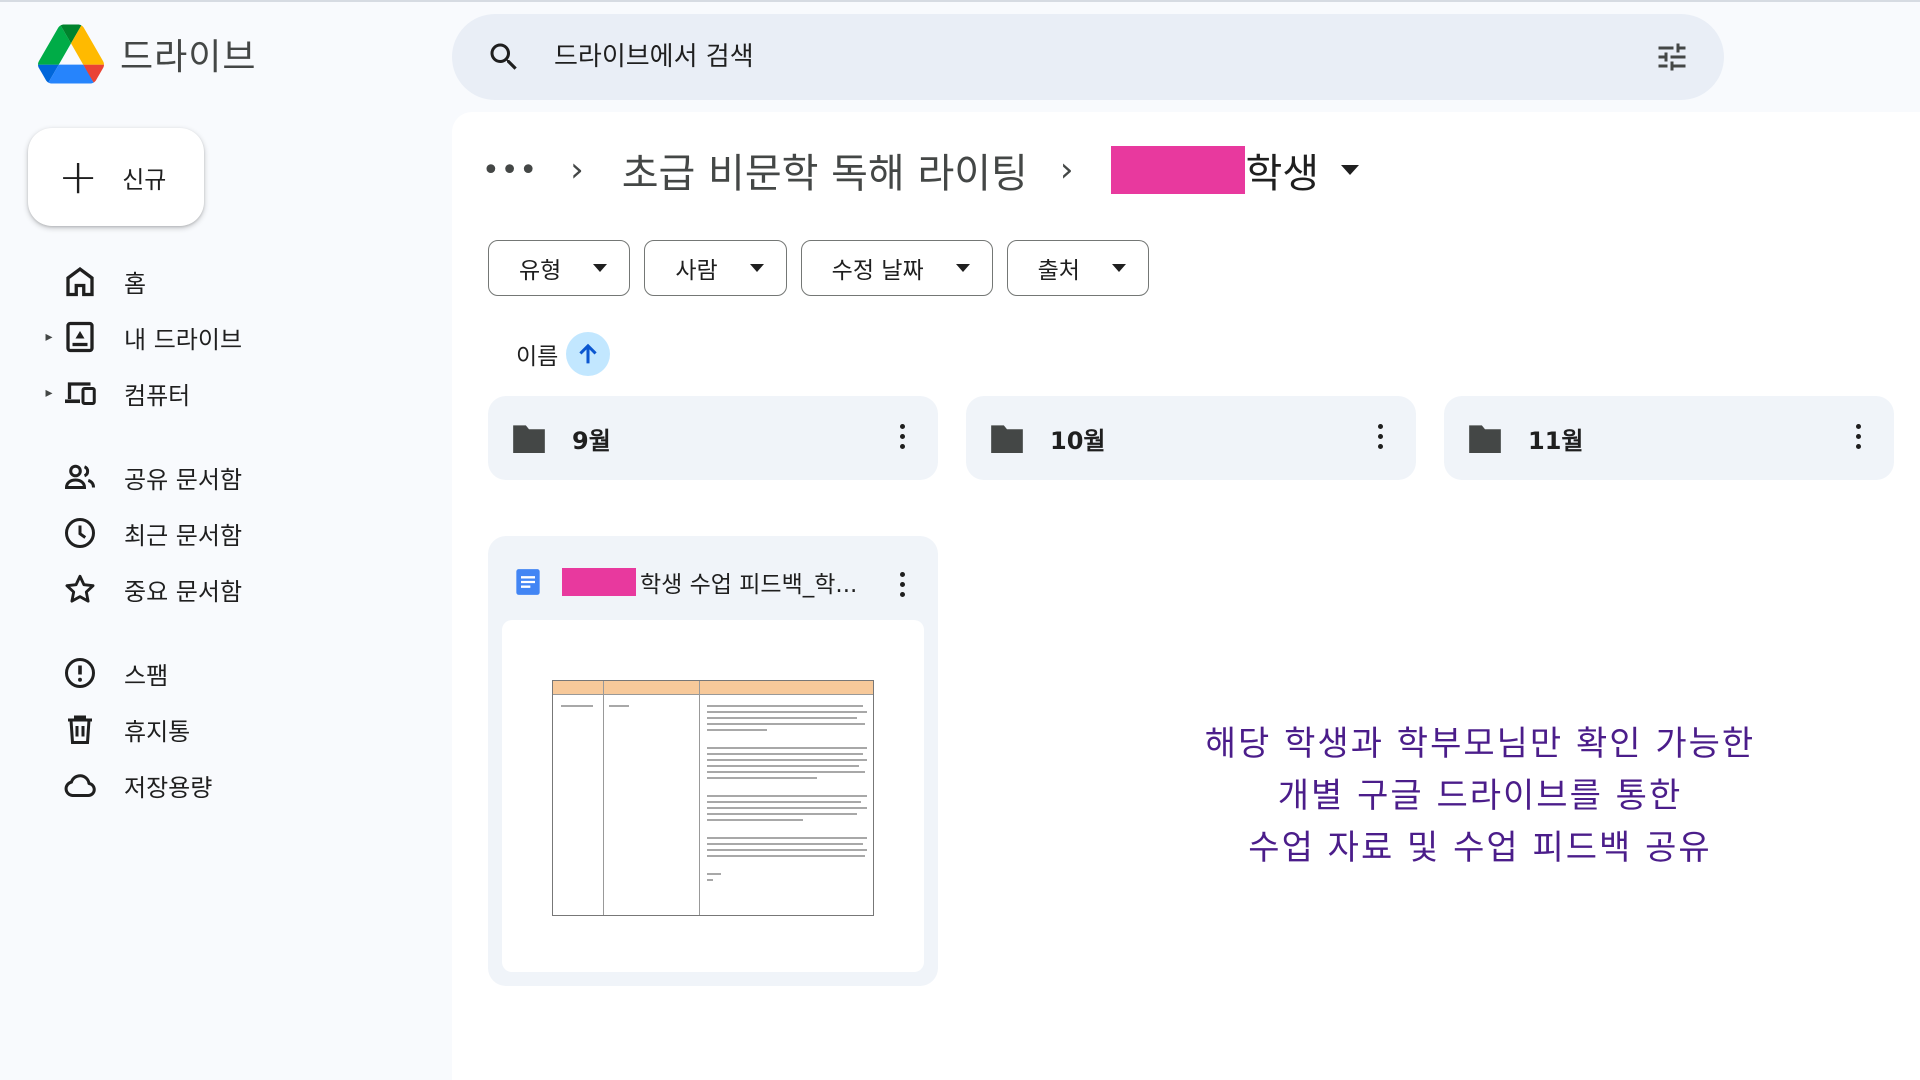  What do you see at coordinates (80, 281) in the screenshot?
I see `home-icon` at bounding box center [80, 281].